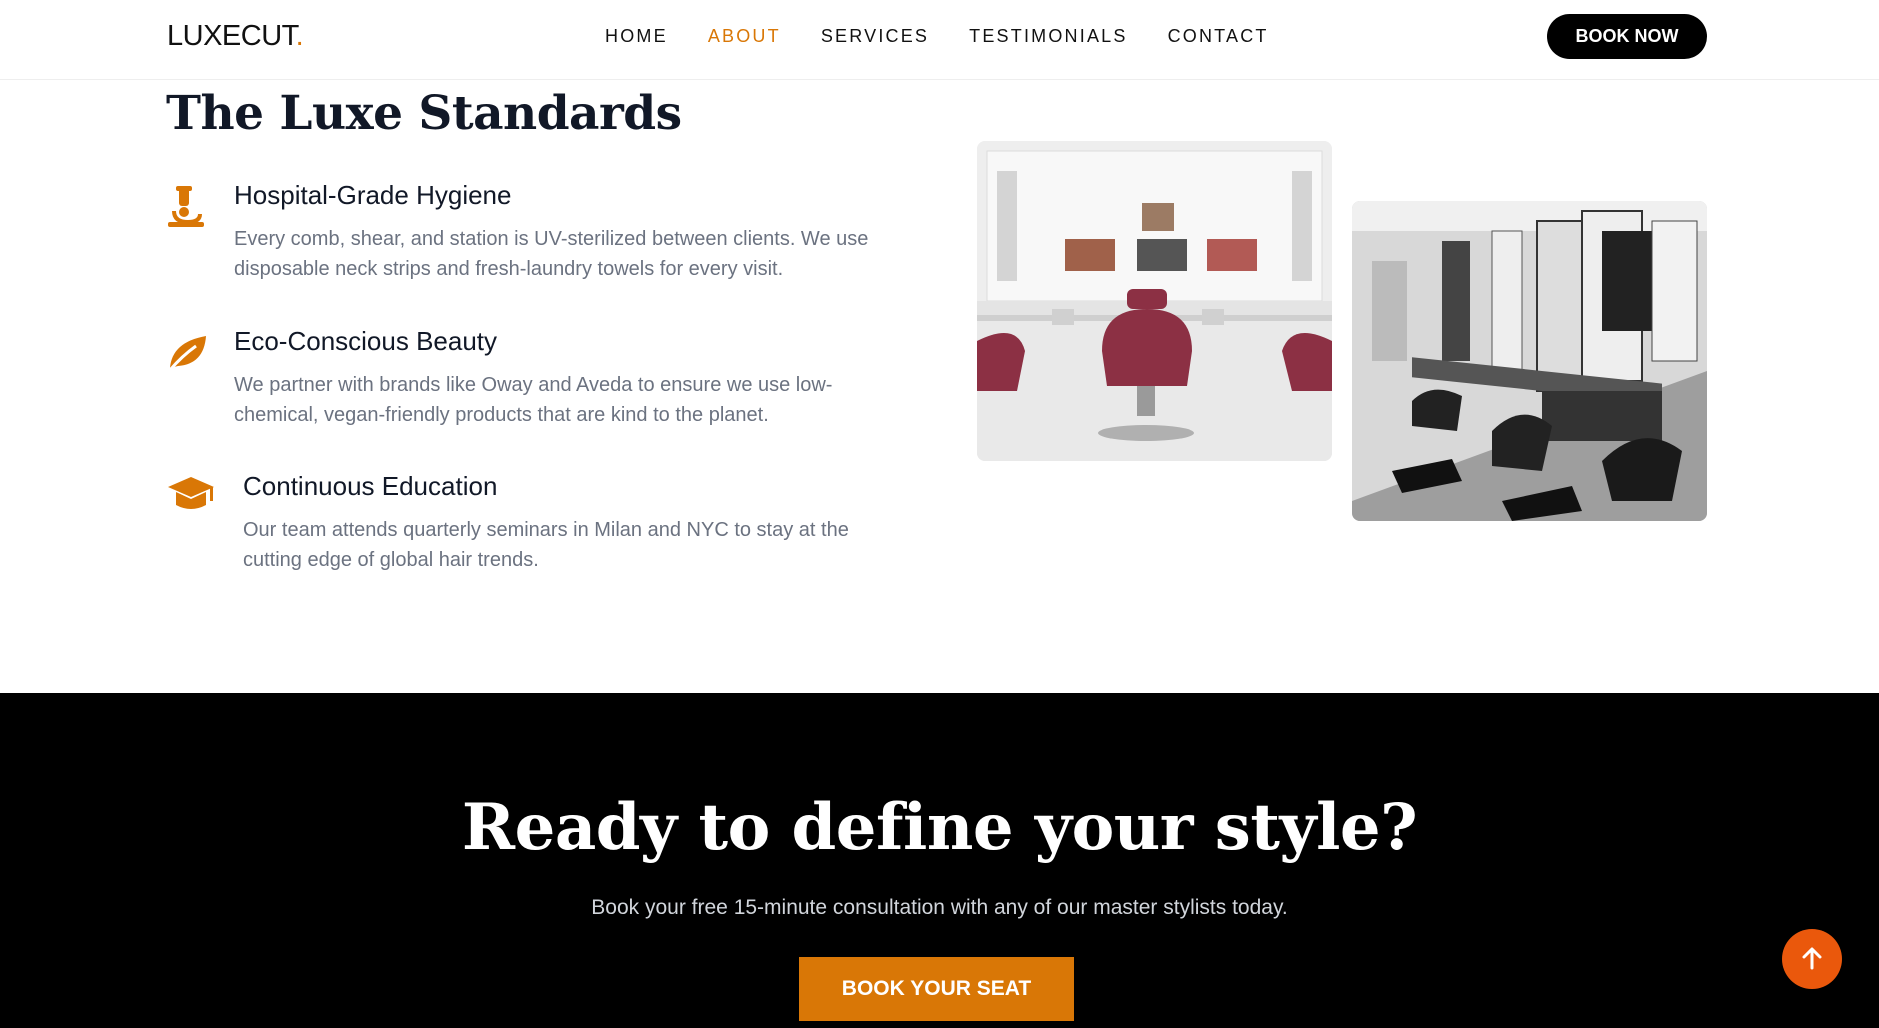  Describe the element at coordinates (957, 36) in the screenshot. I see `main-nav: HOME ABOUT SERVICES TESTIMONIALS CONTACT` at that location.